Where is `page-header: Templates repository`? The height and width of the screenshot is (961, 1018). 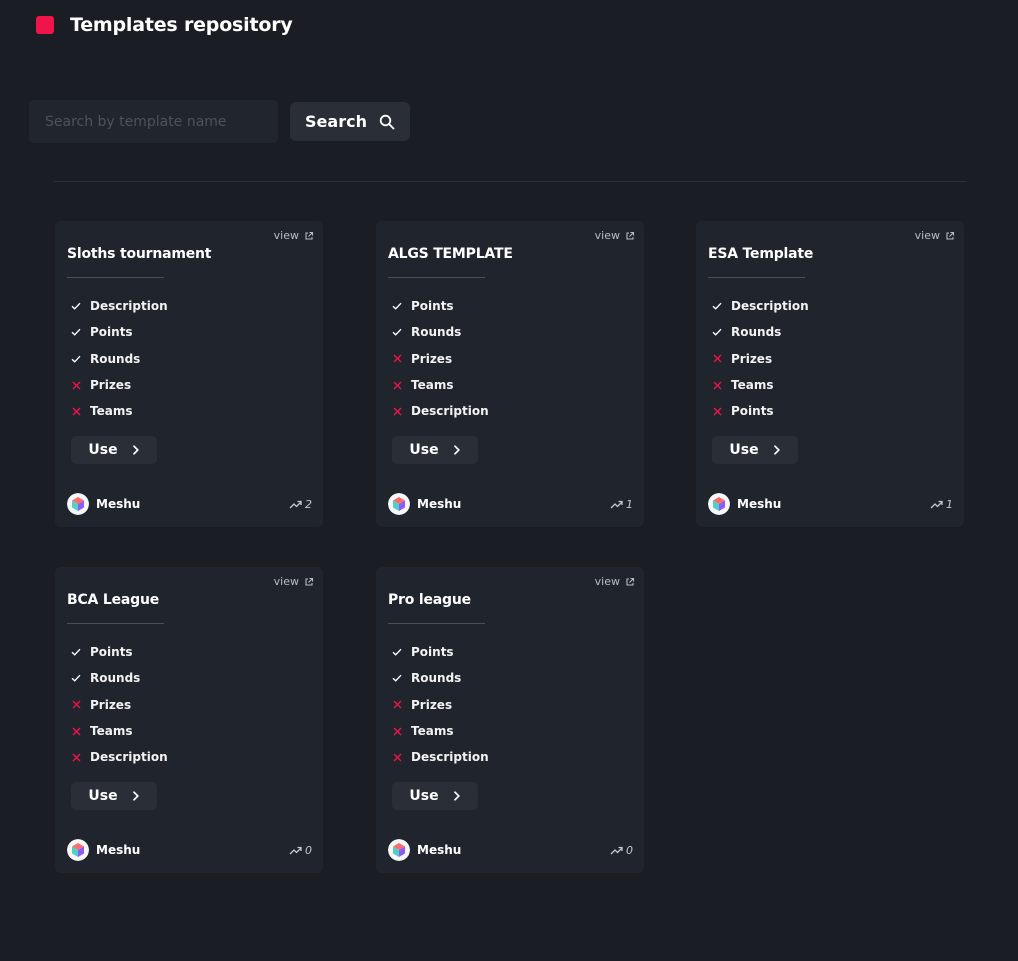 page-header: Templates repository is located at coordinates (164, 25).